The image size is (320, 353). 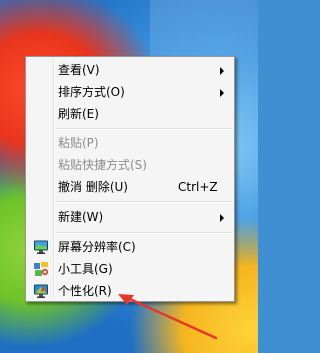 What do you see at coordinates (130, 143) in the screenshot?
I see `menu-item-paste: 粘贴(P)` at bounding box center [130, 143].